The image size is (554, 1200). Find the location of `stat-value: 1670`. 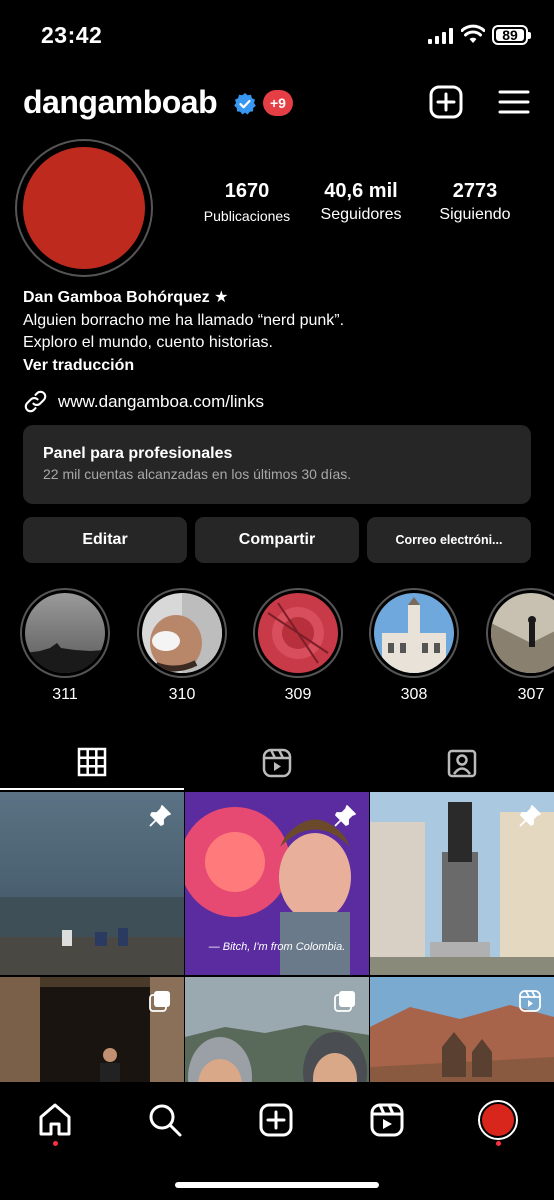

stat-value: 1670 is located at coordinates (247, 191).